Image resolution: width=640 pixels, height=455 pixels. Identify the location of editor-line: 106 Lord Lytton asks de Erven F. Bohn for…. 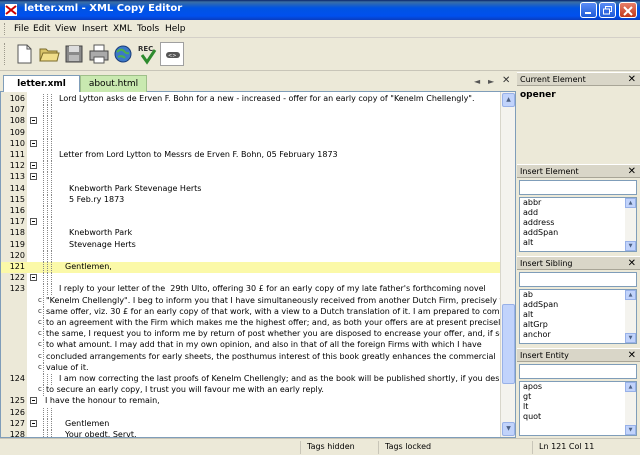
(251, 99).